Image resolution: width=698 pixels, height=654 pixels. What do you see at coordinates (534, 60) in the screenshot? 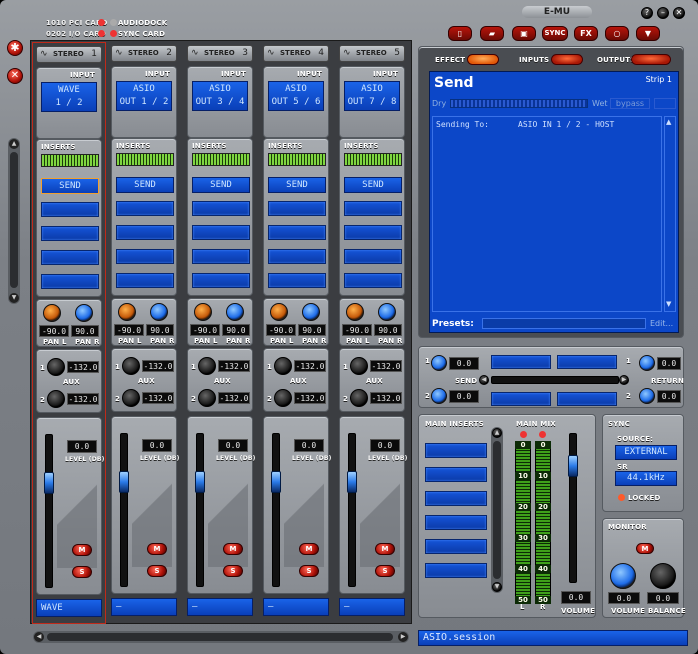
I see `tab-inputs: INPUTS` at bounding box center [534, 60].